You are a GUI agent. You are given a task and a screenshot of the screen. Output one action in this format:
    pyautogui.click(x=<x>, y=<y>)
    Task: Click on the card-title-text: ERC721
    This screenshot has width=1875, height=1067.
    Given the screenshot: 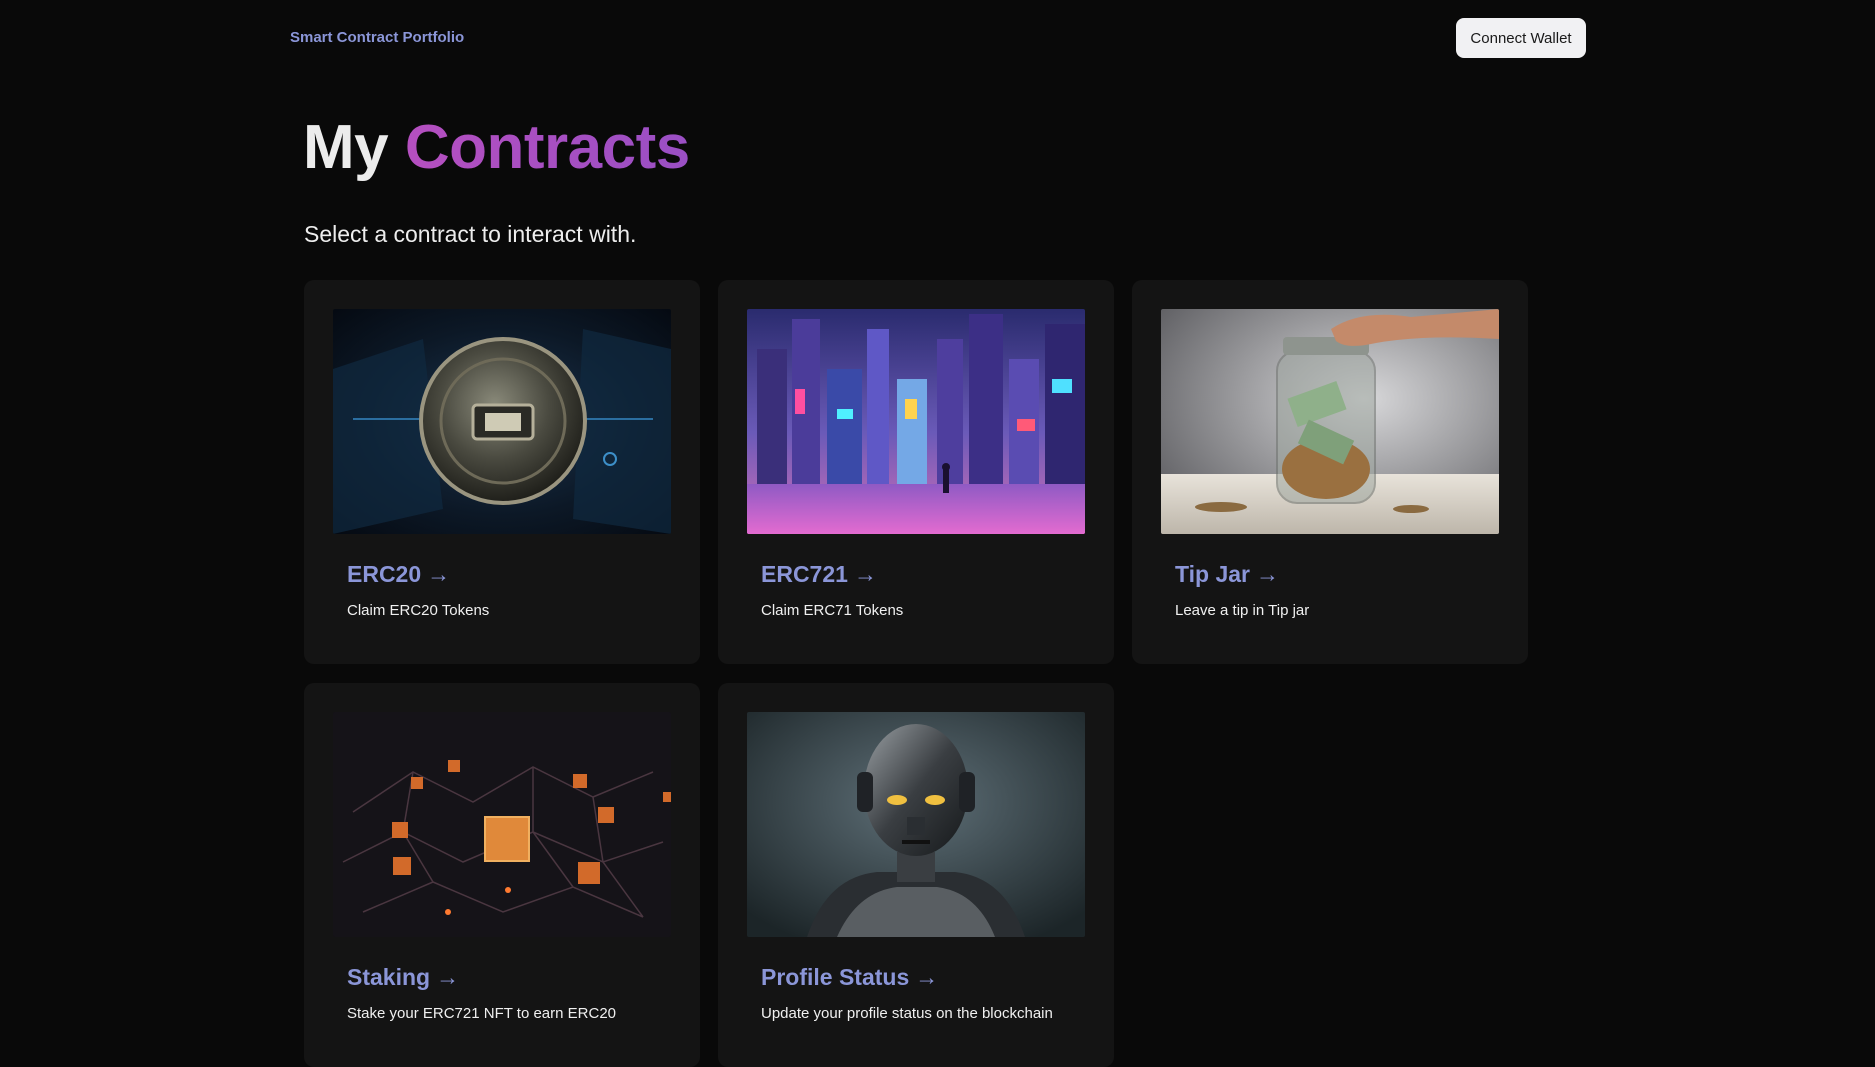 What is the action you would take?
    pyautogui.click(x=804, y=574)
    